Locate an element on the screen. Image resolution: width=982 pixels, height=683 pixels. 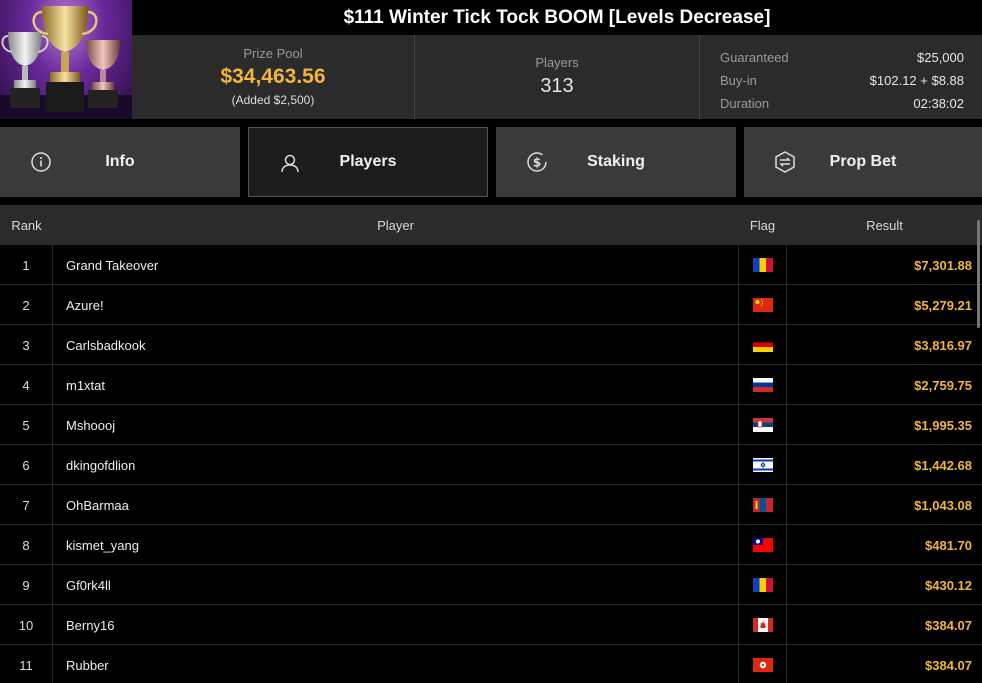
rank-cell: 9 is located at coordinates (26, 585).